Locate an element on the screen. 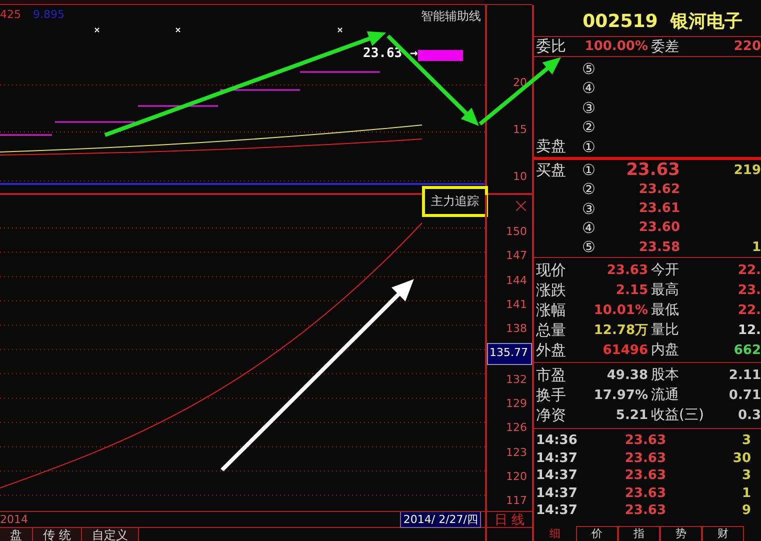 This screenshot has height=541, width=761. sheet-tab: 盘 is located at coordinates (16, 534).